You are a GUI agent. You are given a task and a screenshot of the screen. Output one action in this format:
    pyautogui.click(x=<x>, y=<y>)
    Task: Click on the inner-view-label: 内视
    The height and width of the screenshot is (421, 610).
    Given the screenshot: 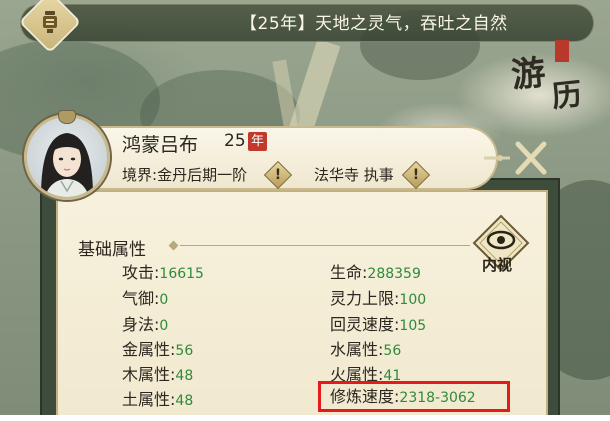 What is the action you would take?
    pyautogui.click(x=497, y=264)
    